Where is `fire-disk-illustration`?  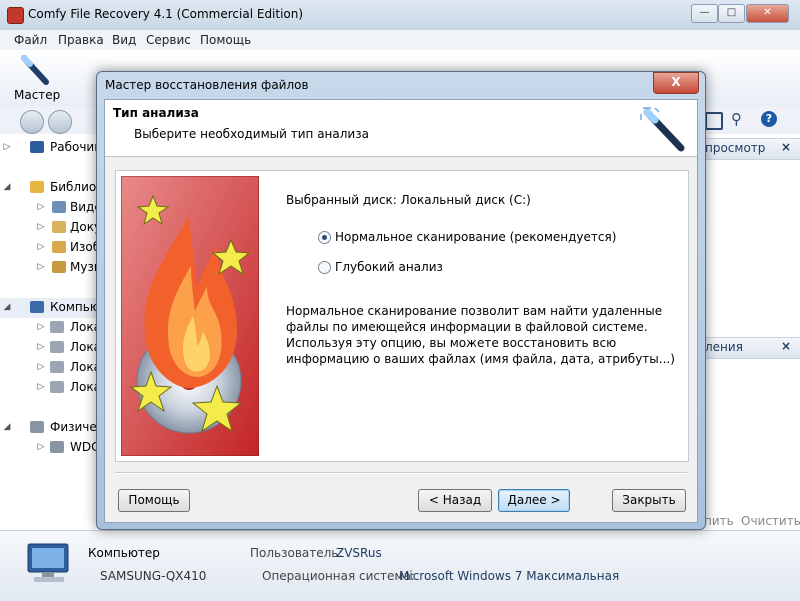
fire-disk-illustration is located at coordinates (190, 316).